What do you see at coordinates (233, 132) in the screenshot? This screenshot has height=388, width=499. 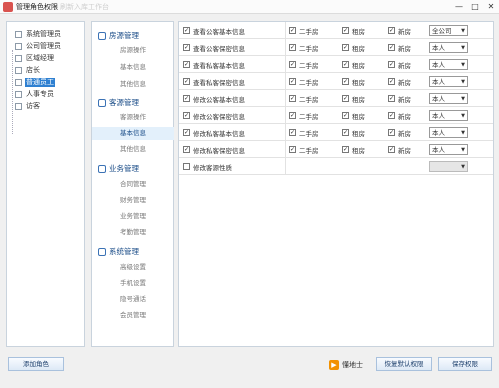 I see `permission-name-cell: ✓ 修改私客基本信息` at bounding box center [233, 132].